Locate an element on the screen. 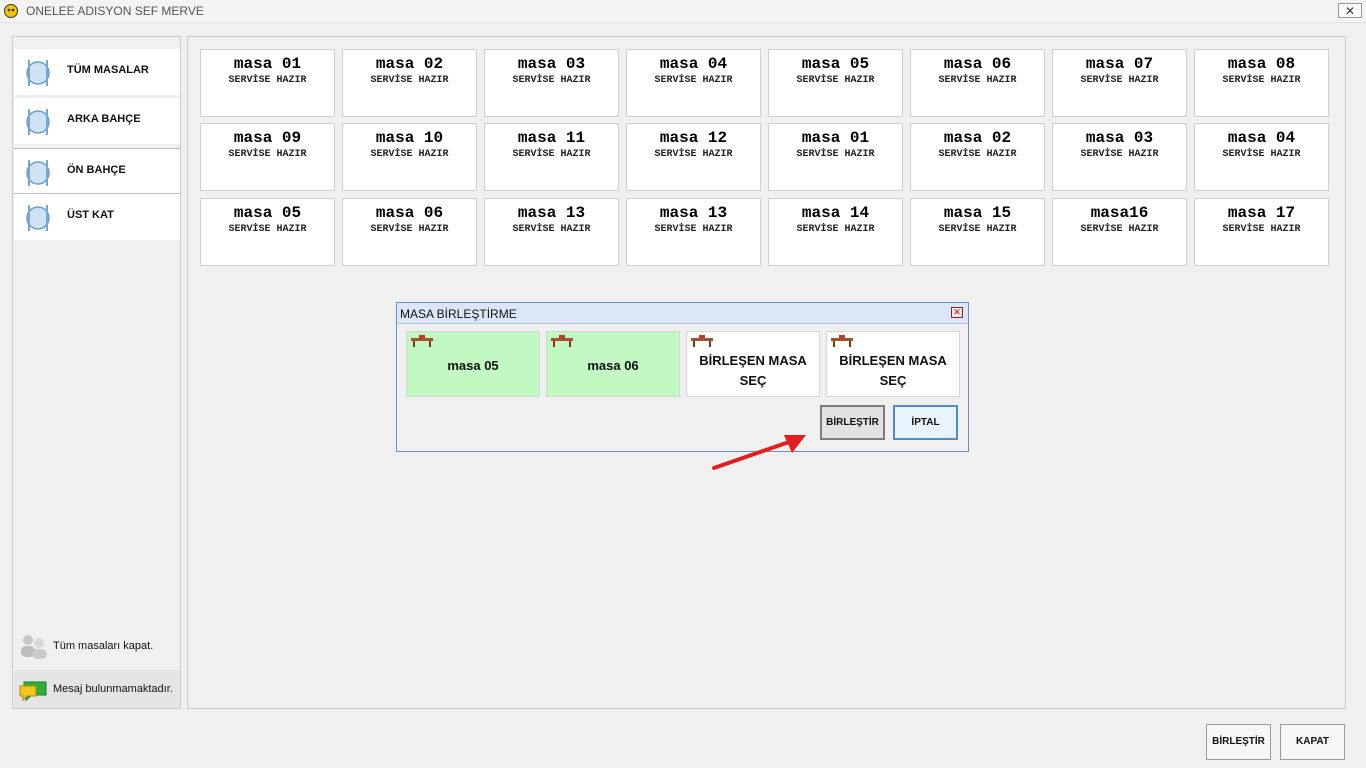 The image size is (1366, 768). app-logo-icon is located at coordinates (11, 11).